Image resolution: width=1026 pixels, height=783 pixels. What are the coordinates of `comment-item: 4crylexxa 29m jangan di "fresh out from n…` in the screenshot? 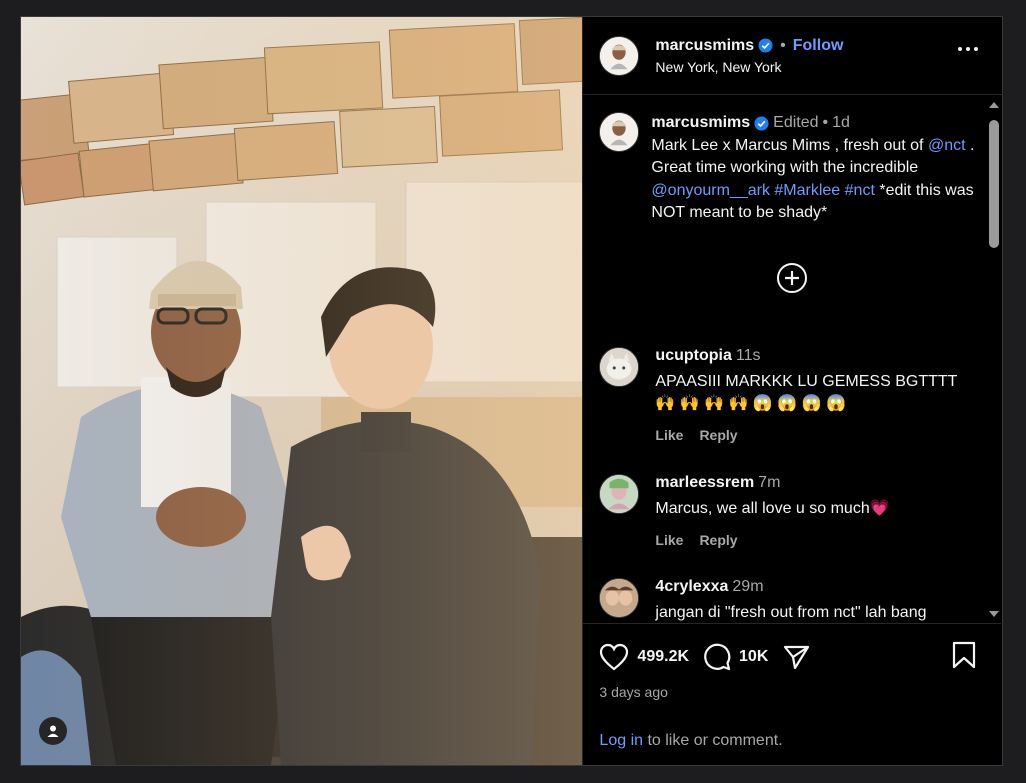 It's located at (762, 600).